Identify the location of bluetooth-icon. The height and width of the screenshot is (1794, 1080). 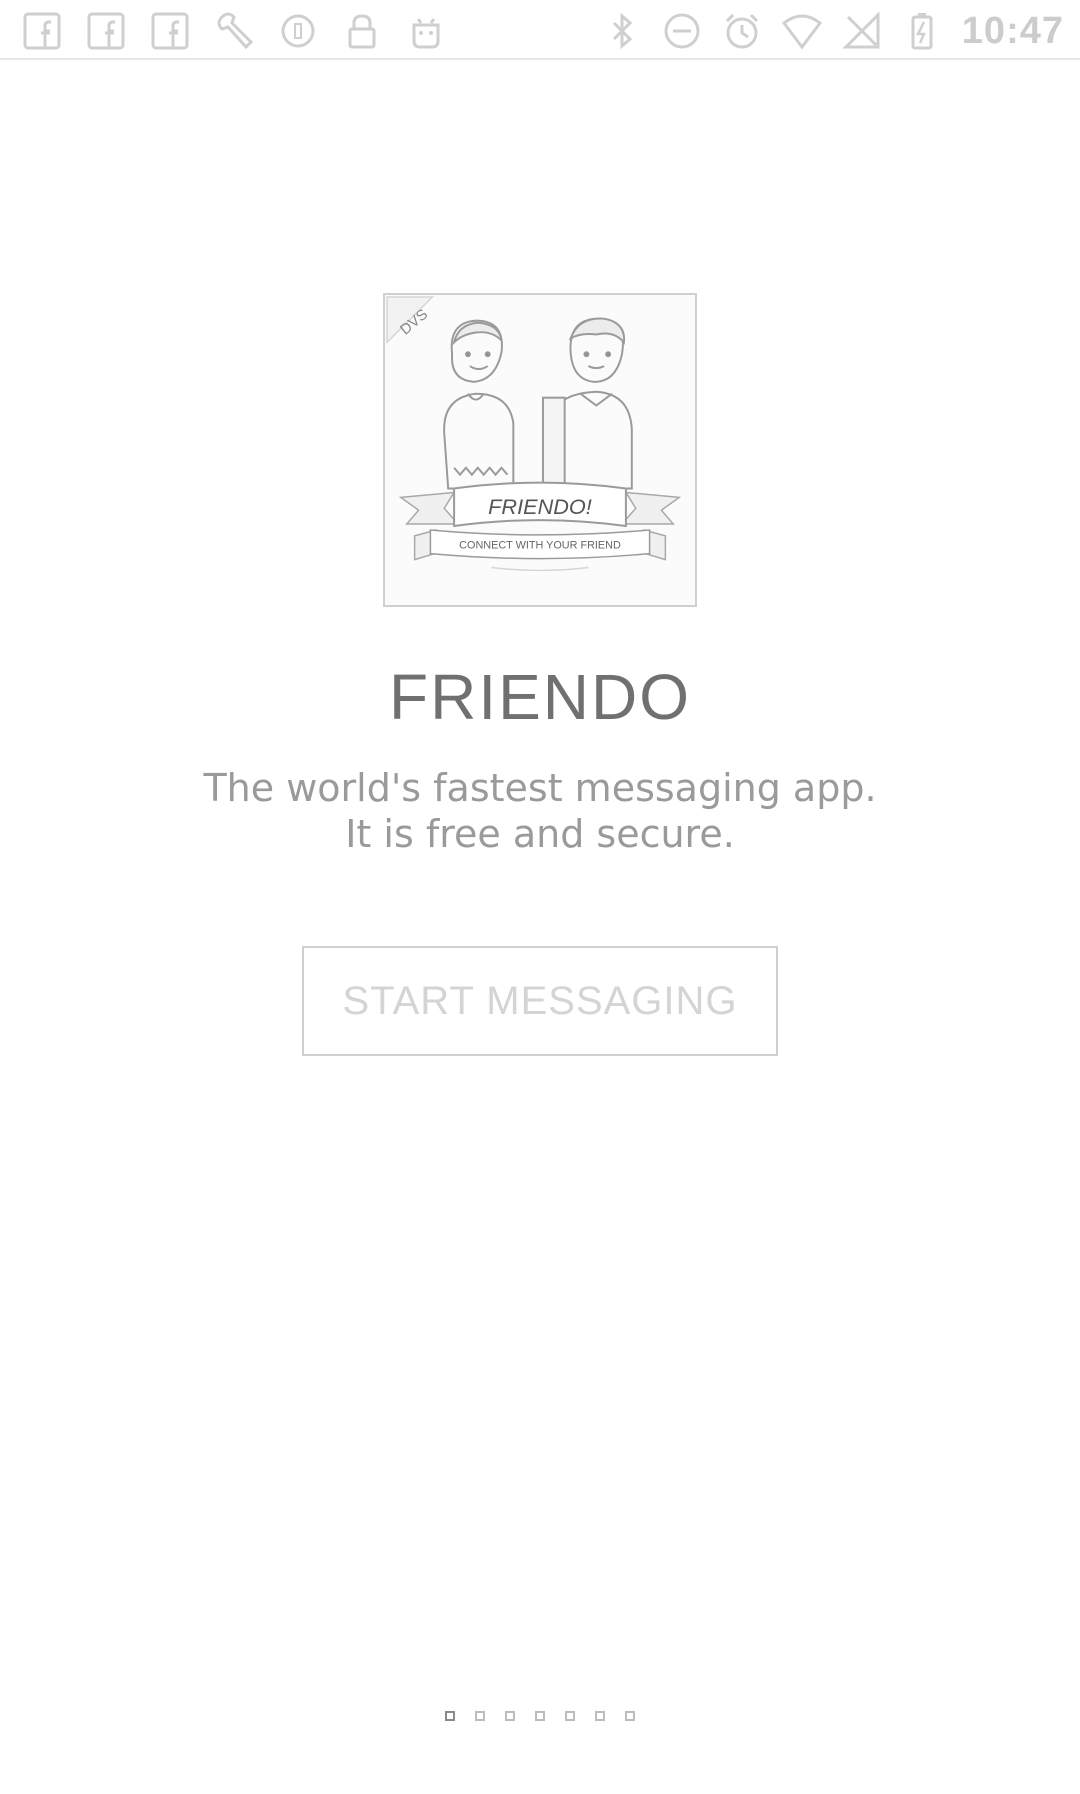
(622, 31).